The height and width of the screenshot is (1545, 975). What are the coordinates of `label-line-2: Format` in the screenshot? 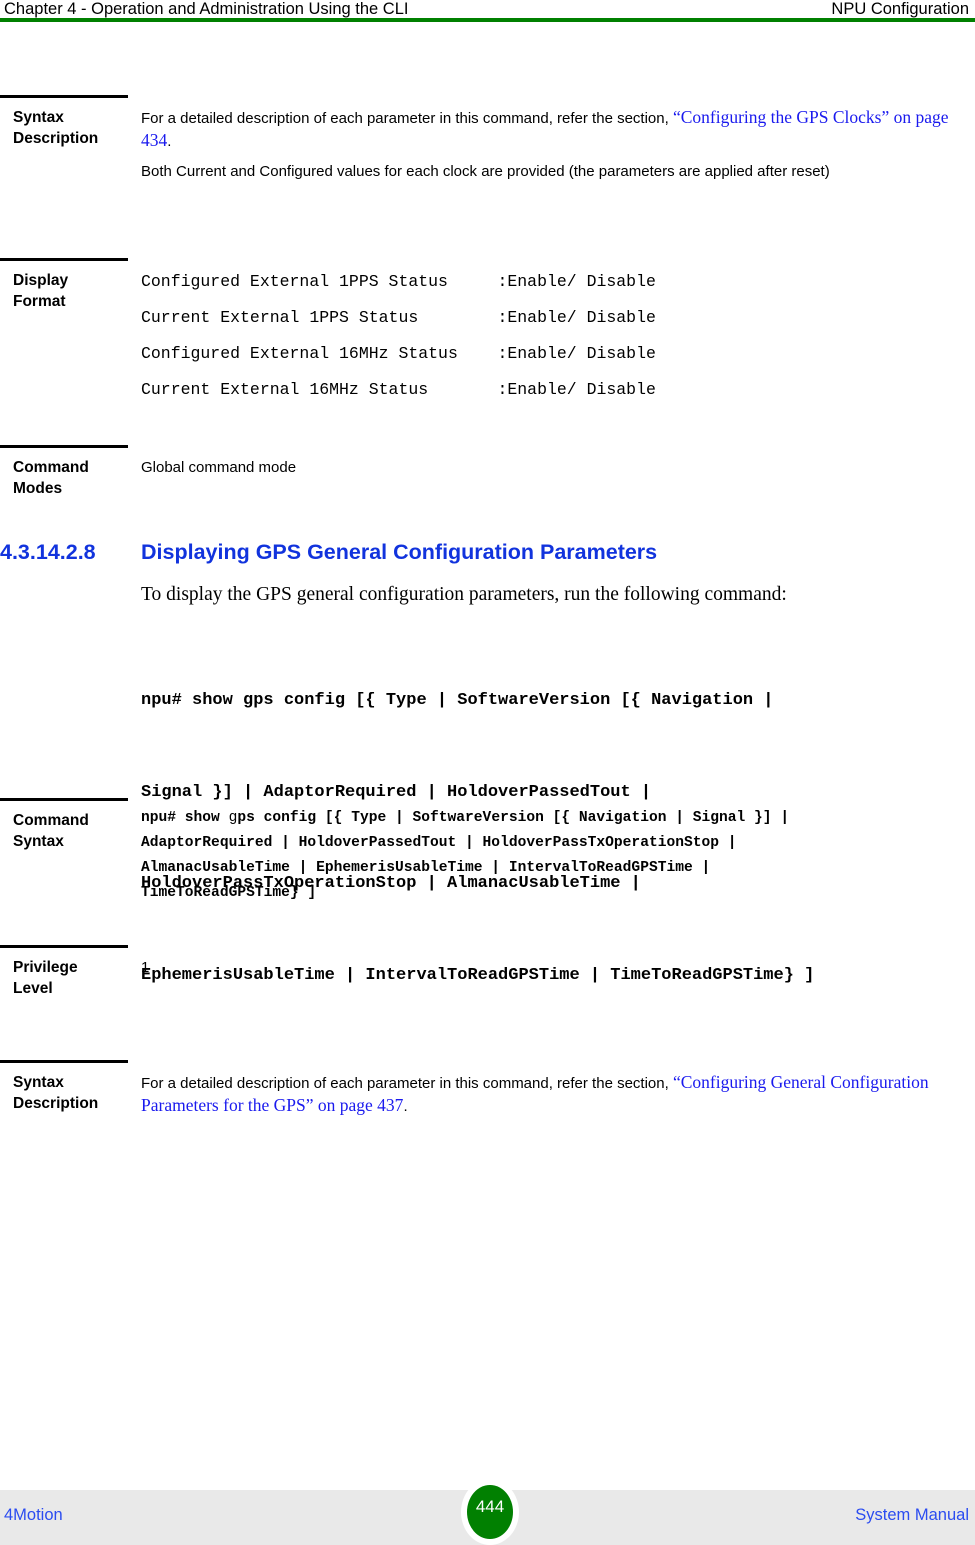 It's located at (39, 301).